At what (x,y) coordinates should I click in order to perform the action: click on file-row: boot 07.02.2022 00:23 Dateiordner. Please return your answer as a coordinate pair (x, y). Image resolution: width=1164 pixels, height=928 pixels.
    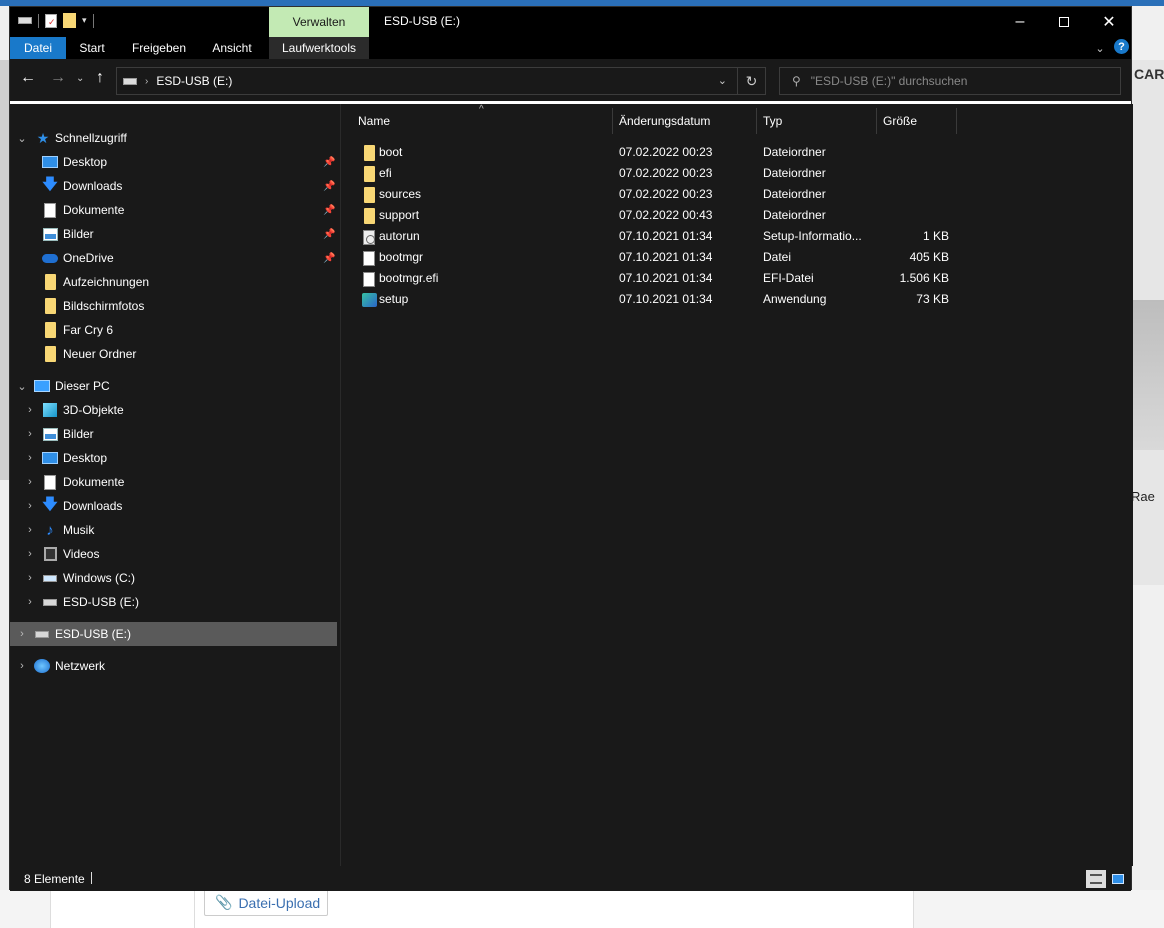
    Looking at the image, I should click on (737, 152).